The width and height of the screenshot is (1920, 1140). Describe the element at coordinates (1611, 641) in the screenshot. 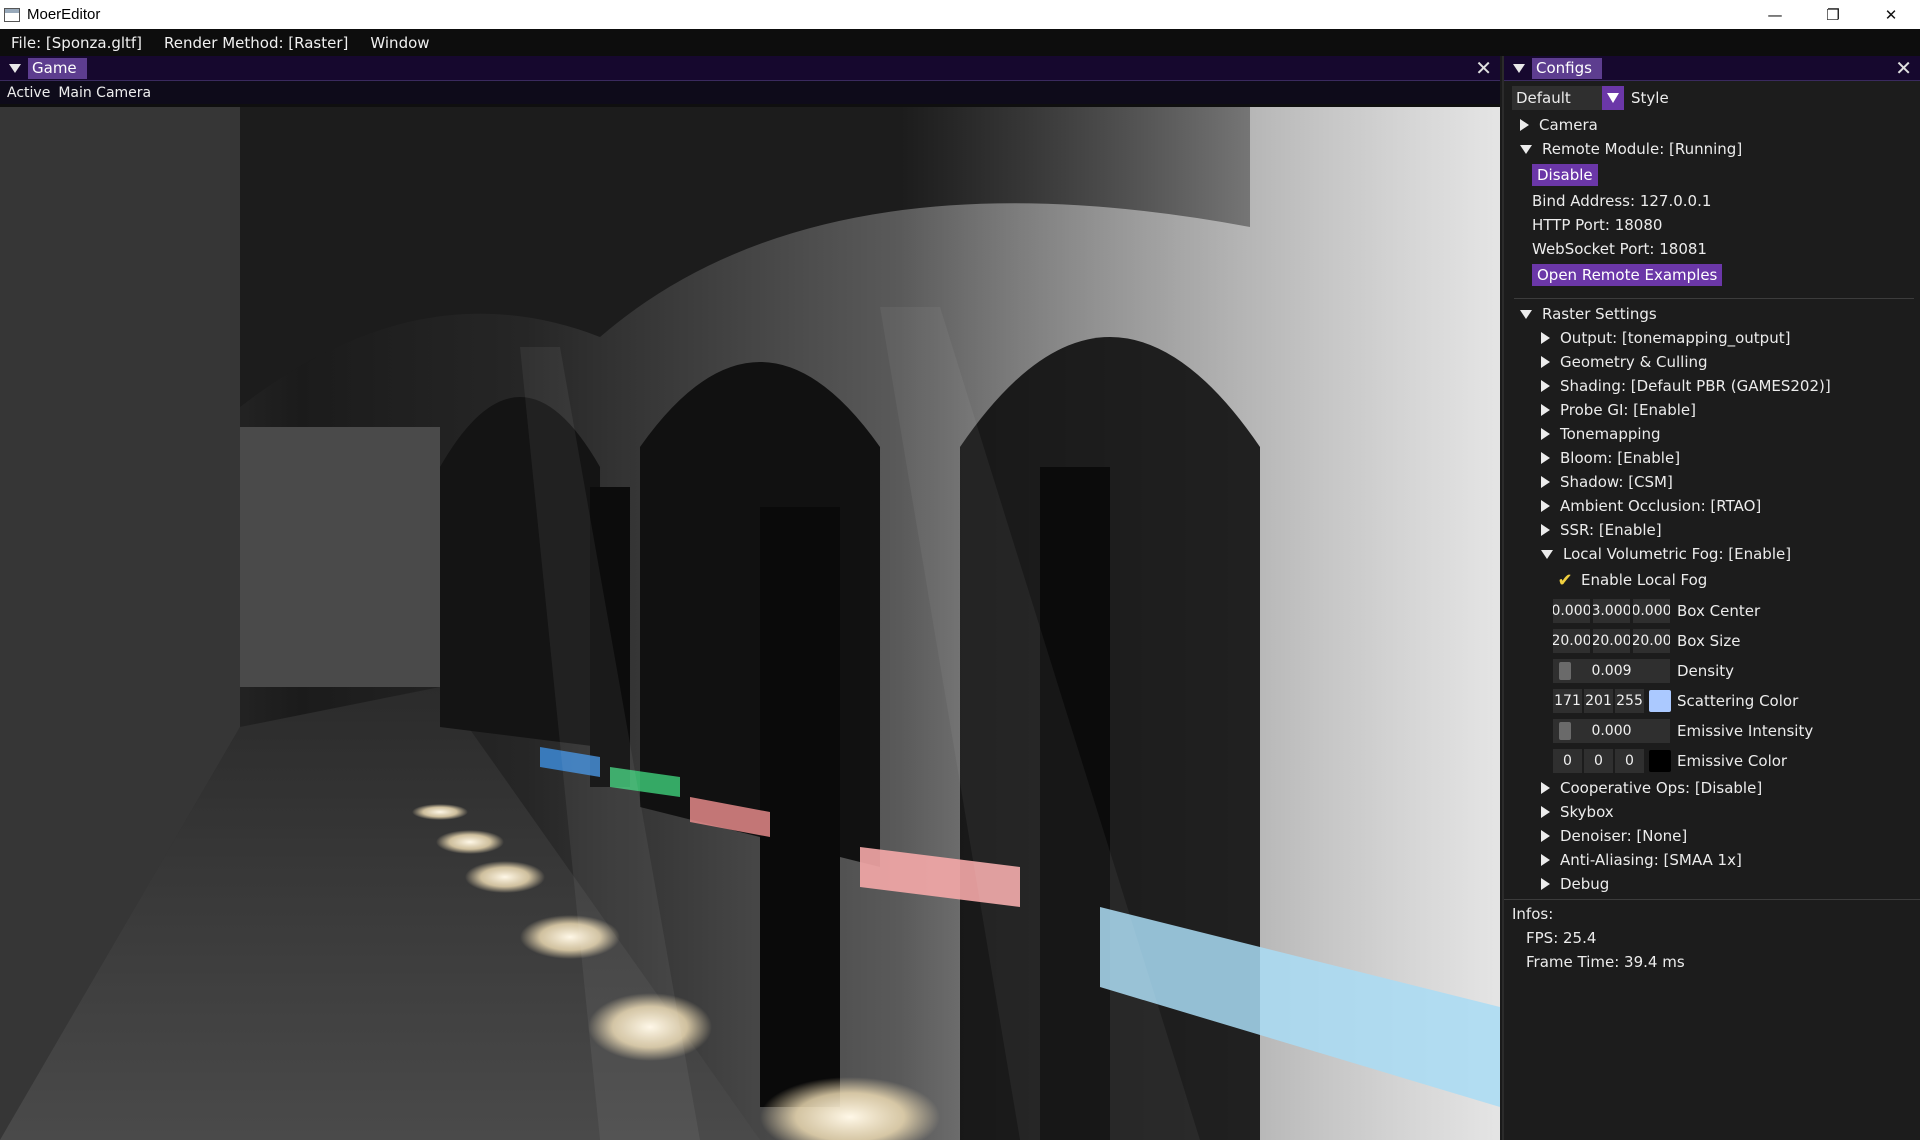

I see `box-size-y-input: 20.00` at that location.